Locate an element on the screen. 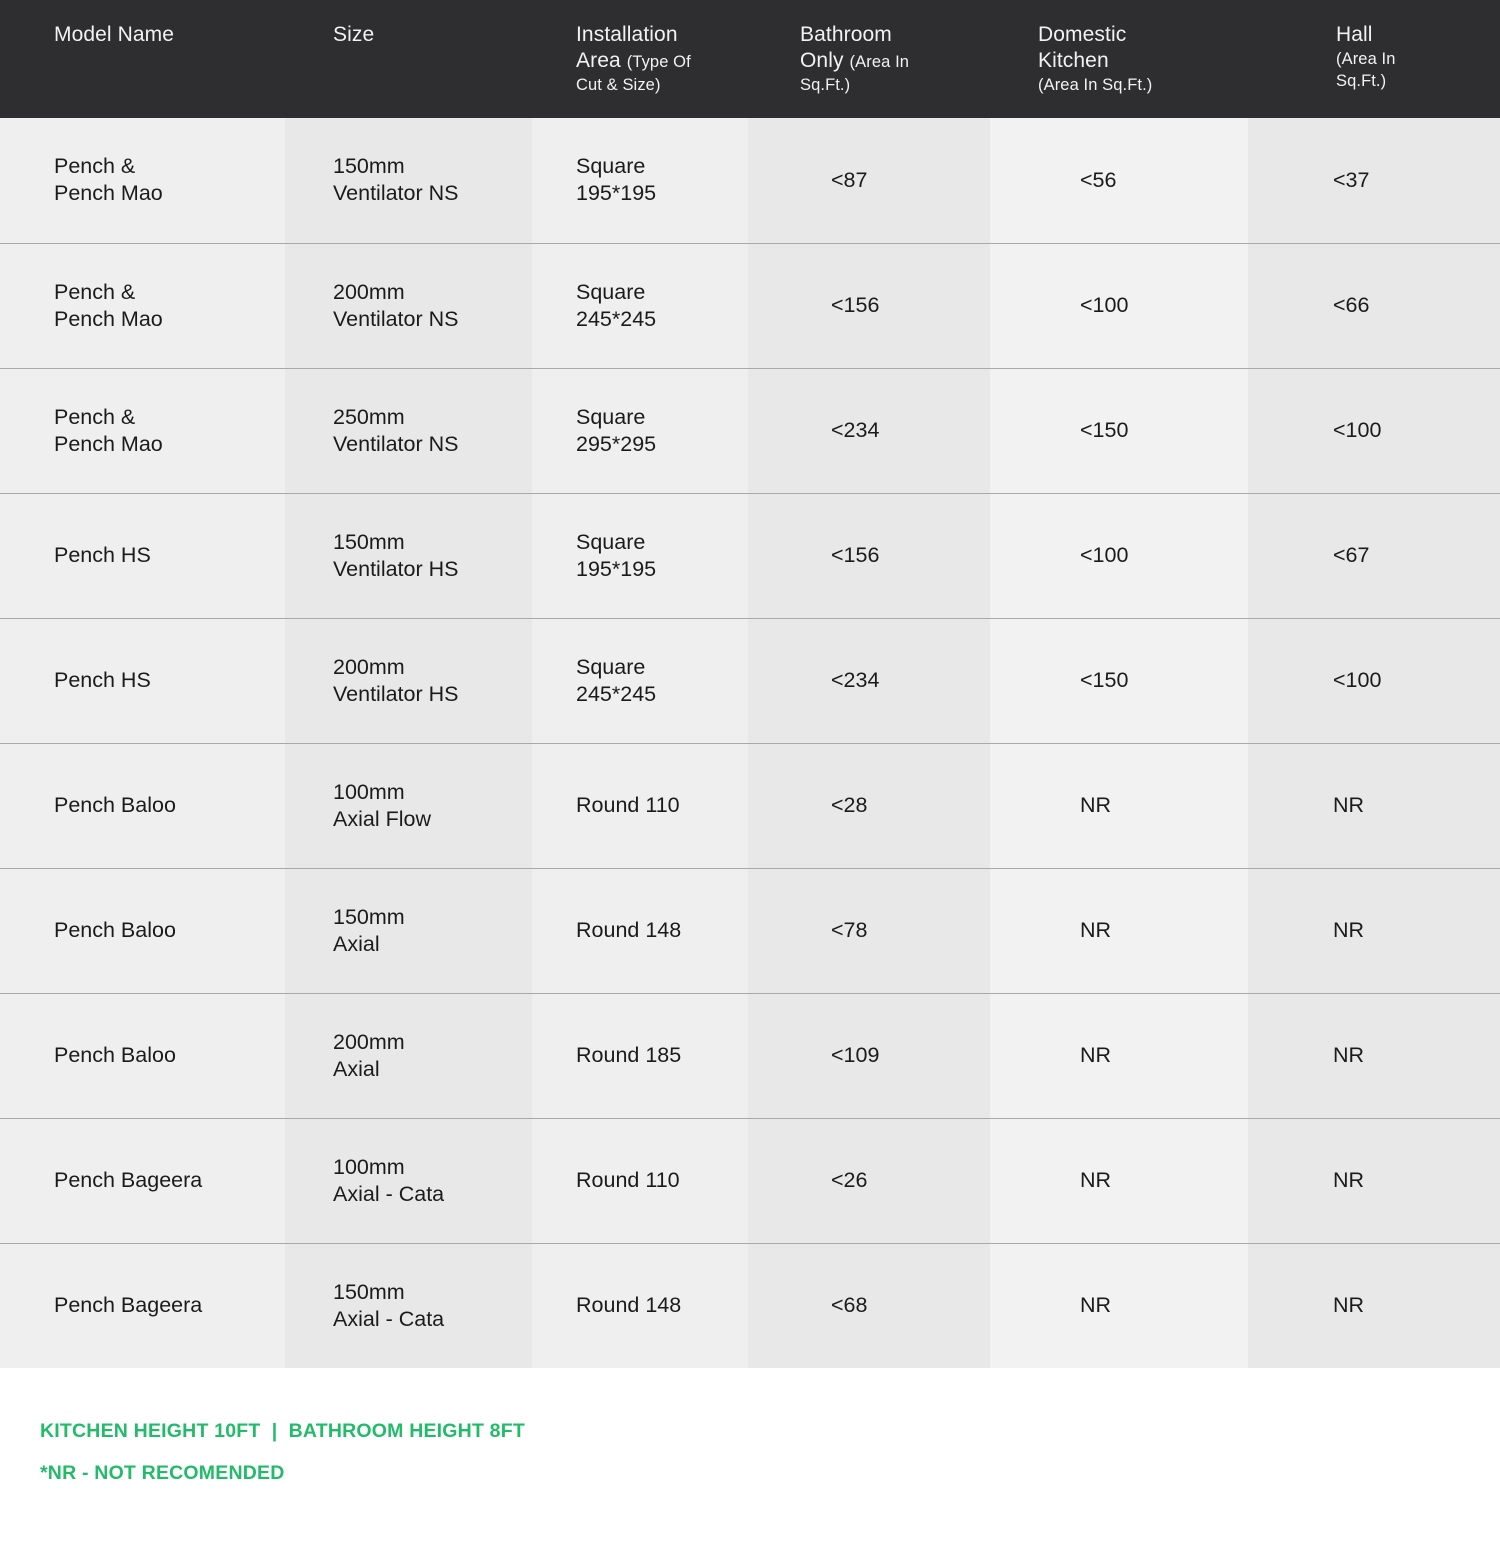 The width and height of the screenshot is (1500, 1551). header-title-line2: Only (Area In is located at coordinates (888, 61).